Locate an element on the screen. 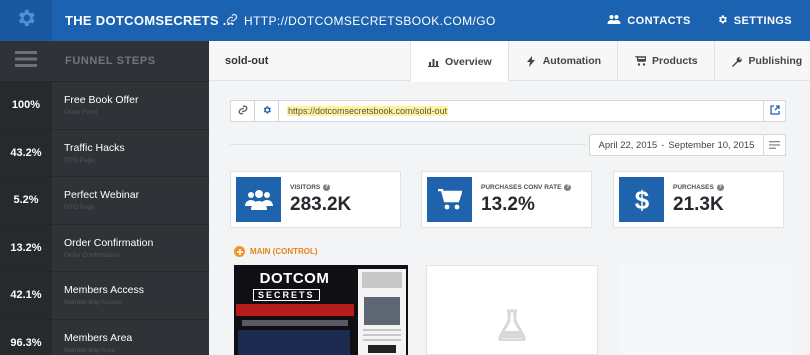 This screenshot has width=810, height=355. wrench-icon is located at coordinates (737, 61).